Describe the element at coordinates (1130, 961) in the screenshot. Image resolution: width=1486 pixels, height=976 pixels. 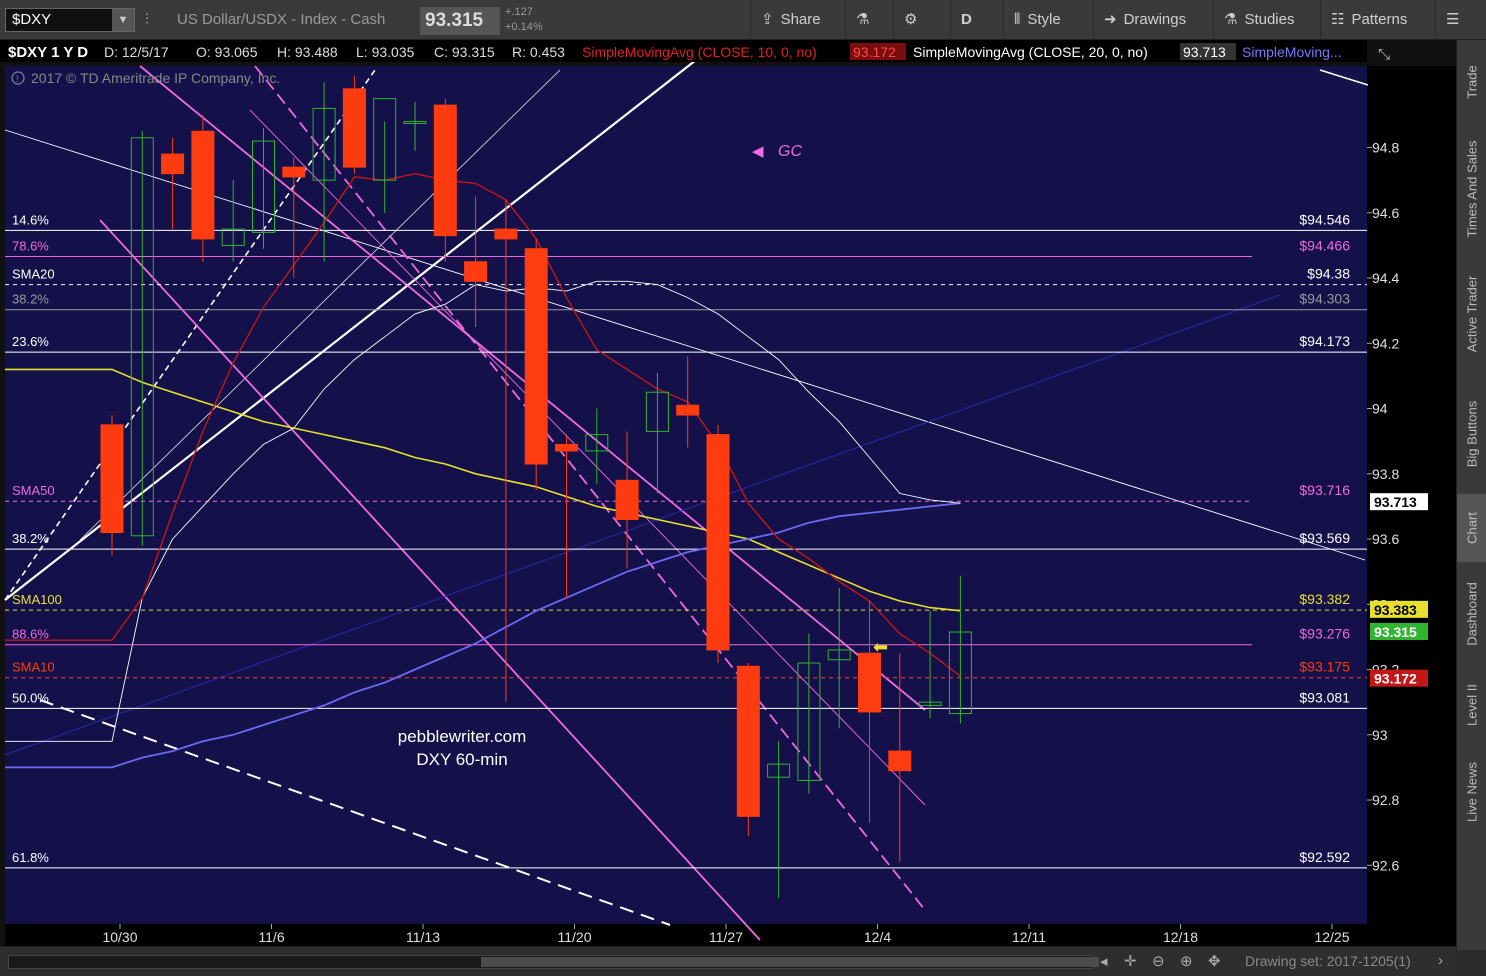
I see `crosshair-icon: ✛` at that location.